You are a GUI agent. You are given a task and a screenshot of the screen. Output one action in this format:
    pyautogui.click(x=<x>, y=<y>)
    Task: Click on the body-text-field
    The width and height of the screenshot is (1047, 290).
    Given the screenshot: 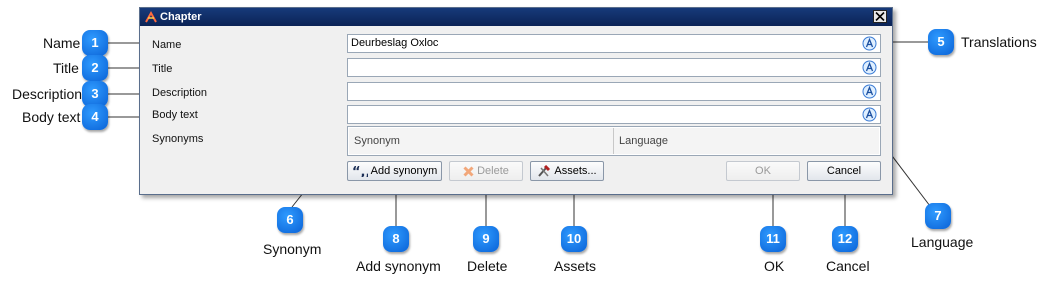 What is the action you would take?
    pyautogui.click(x=614, y=114)
    